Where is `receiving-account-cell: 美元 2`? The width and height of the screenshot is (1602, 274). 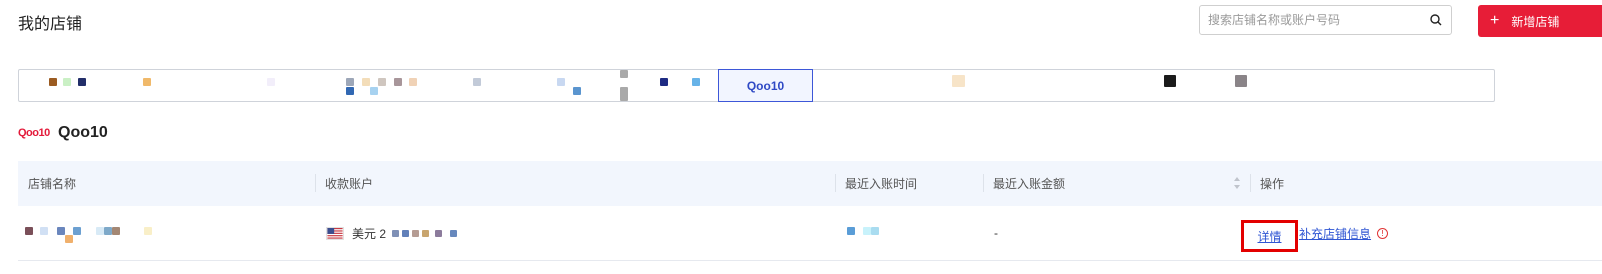 receiving-account-cell: 美元 2 is located at coordinates (392, 233).